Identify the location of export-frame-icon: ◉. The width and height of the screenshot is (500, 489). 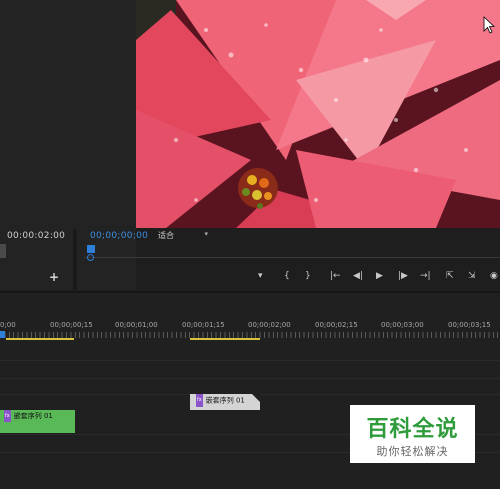
(494, 276).